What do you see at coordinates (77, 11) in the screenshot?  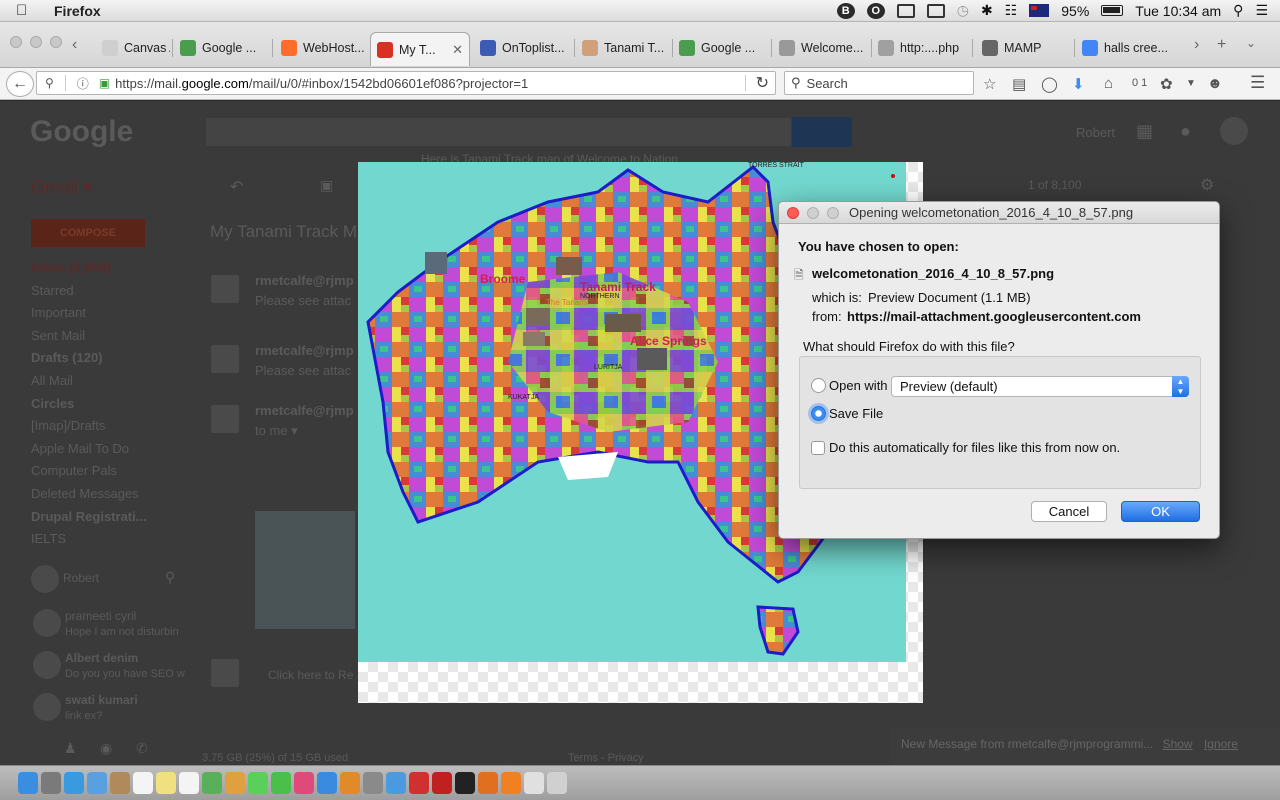 I see `app-menu-name: Firefox` at bounding box center [77, 11].